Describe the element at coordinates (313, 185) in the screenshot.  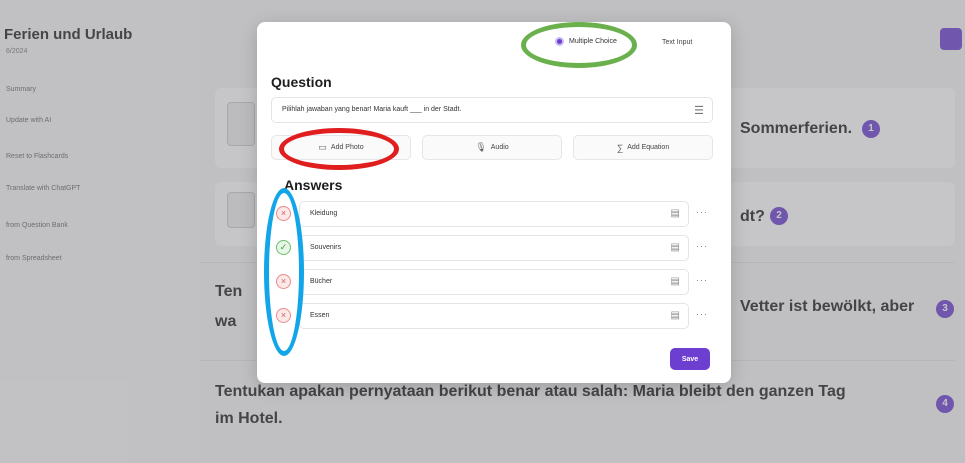
I see `answers-heading: Answers` at that location.